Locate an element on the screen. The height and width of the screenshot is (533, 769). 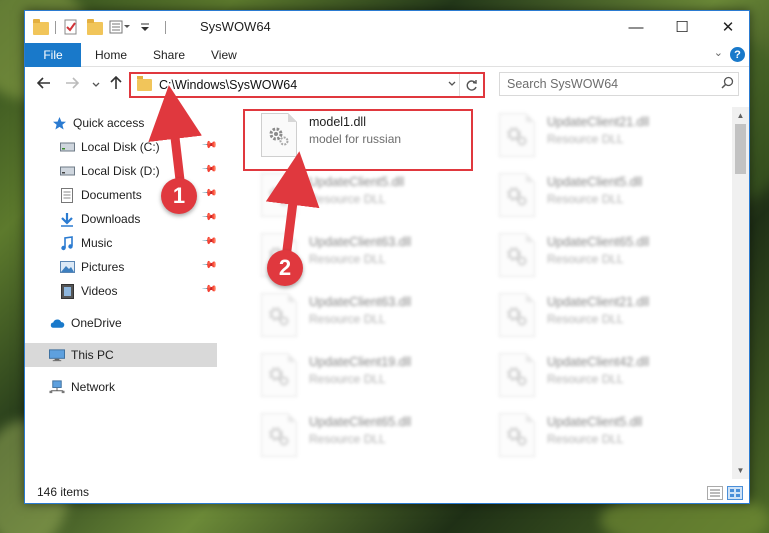
tab-home: Home is located at coordinates (111, 55).